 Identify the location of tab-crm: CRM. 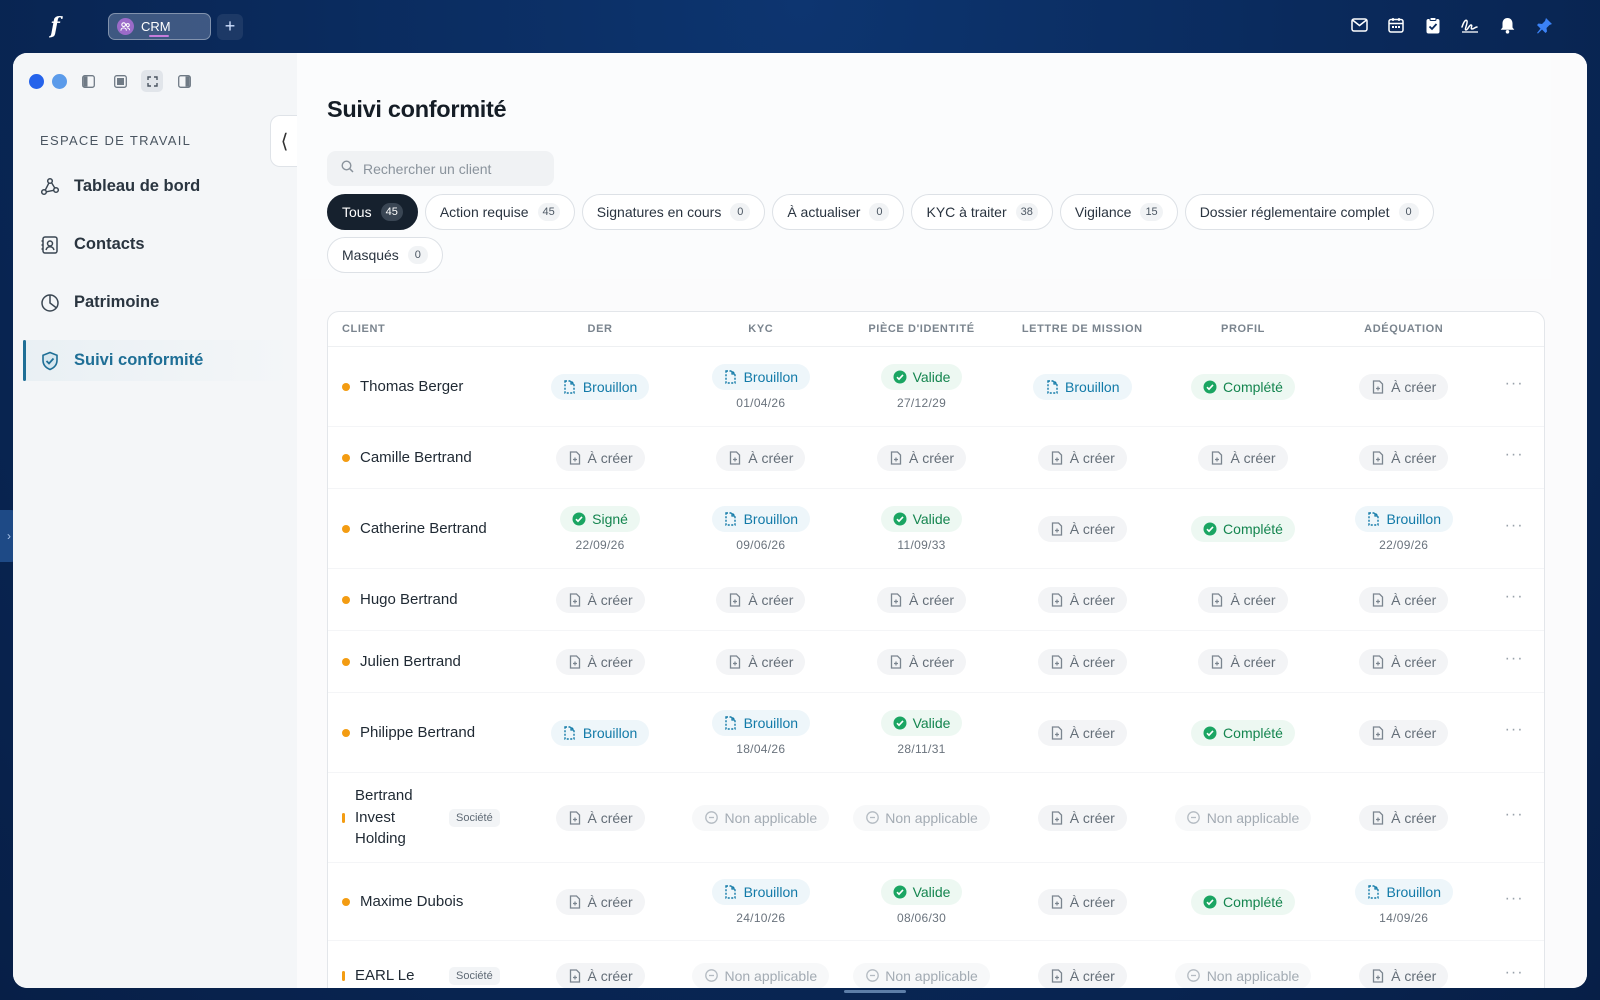
(159, 26).